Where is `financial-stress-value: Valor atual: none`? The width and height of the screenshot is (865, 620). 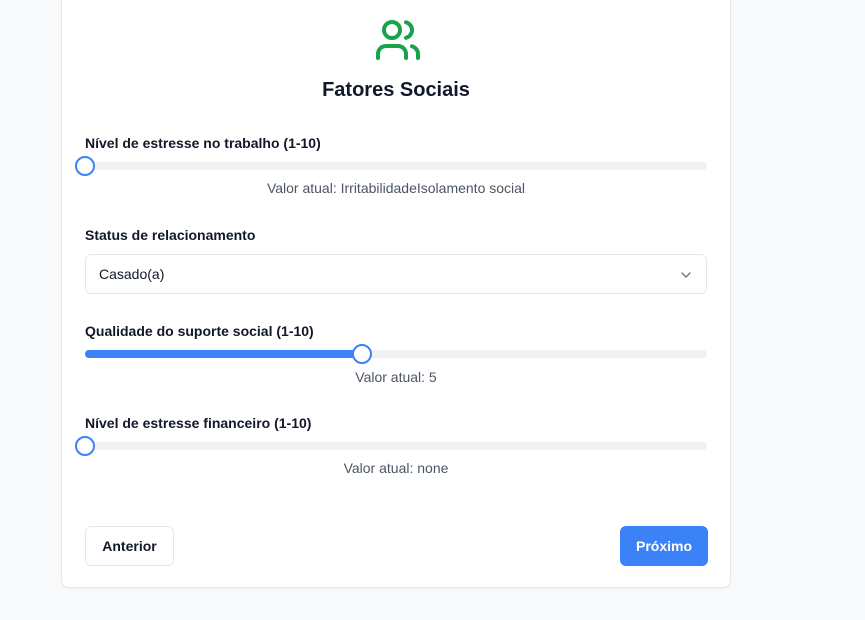
financial-stress-value: Valor atual: none is located at coordinates (396, 468).